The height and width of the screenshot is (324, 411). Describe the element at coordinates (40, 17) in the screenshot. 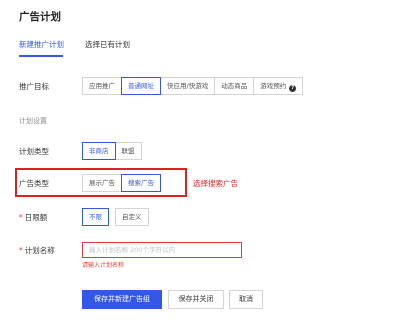

I see `page-title: 广告计划` at that location.